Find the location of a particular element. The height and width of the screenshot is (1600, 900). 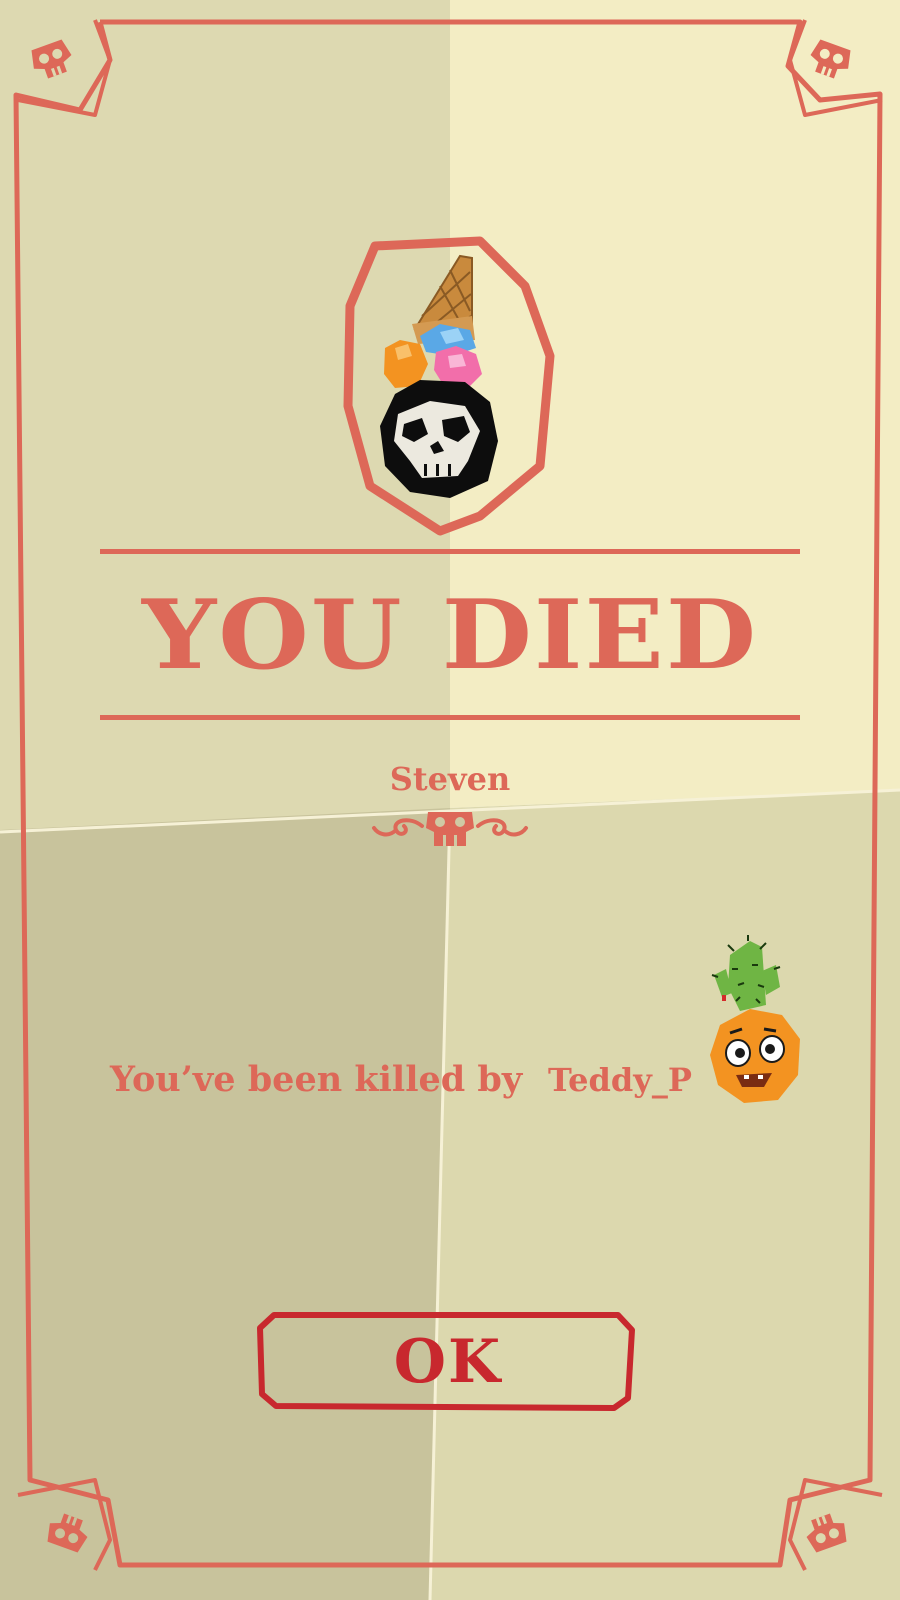

ok-button-label: OK is located at coordinates (448, 1362).